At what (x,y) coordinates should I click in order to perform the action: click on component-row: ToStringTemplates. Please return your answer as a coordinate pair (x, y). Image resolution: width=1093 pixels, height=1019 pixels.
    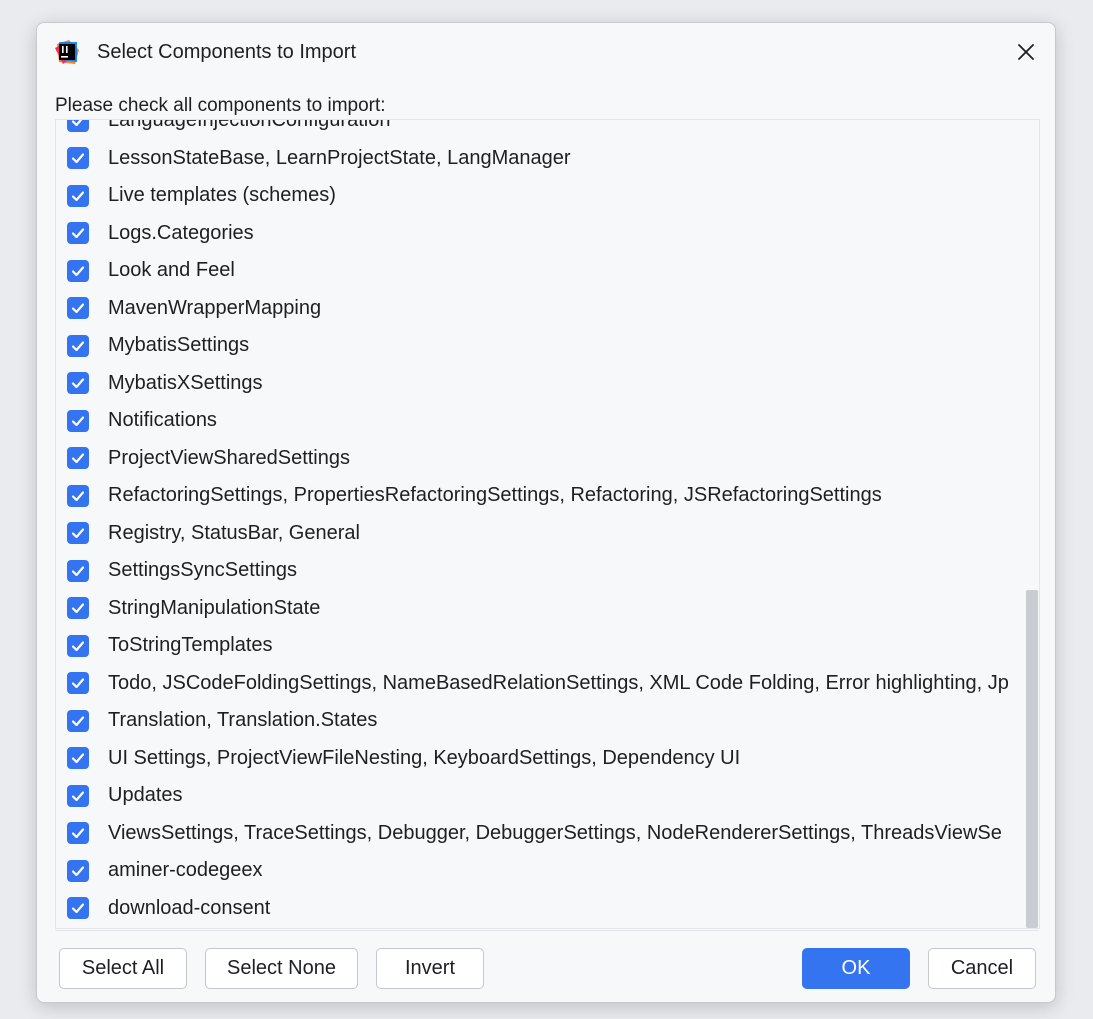
    Looking at the image, I should click on (539, 646).